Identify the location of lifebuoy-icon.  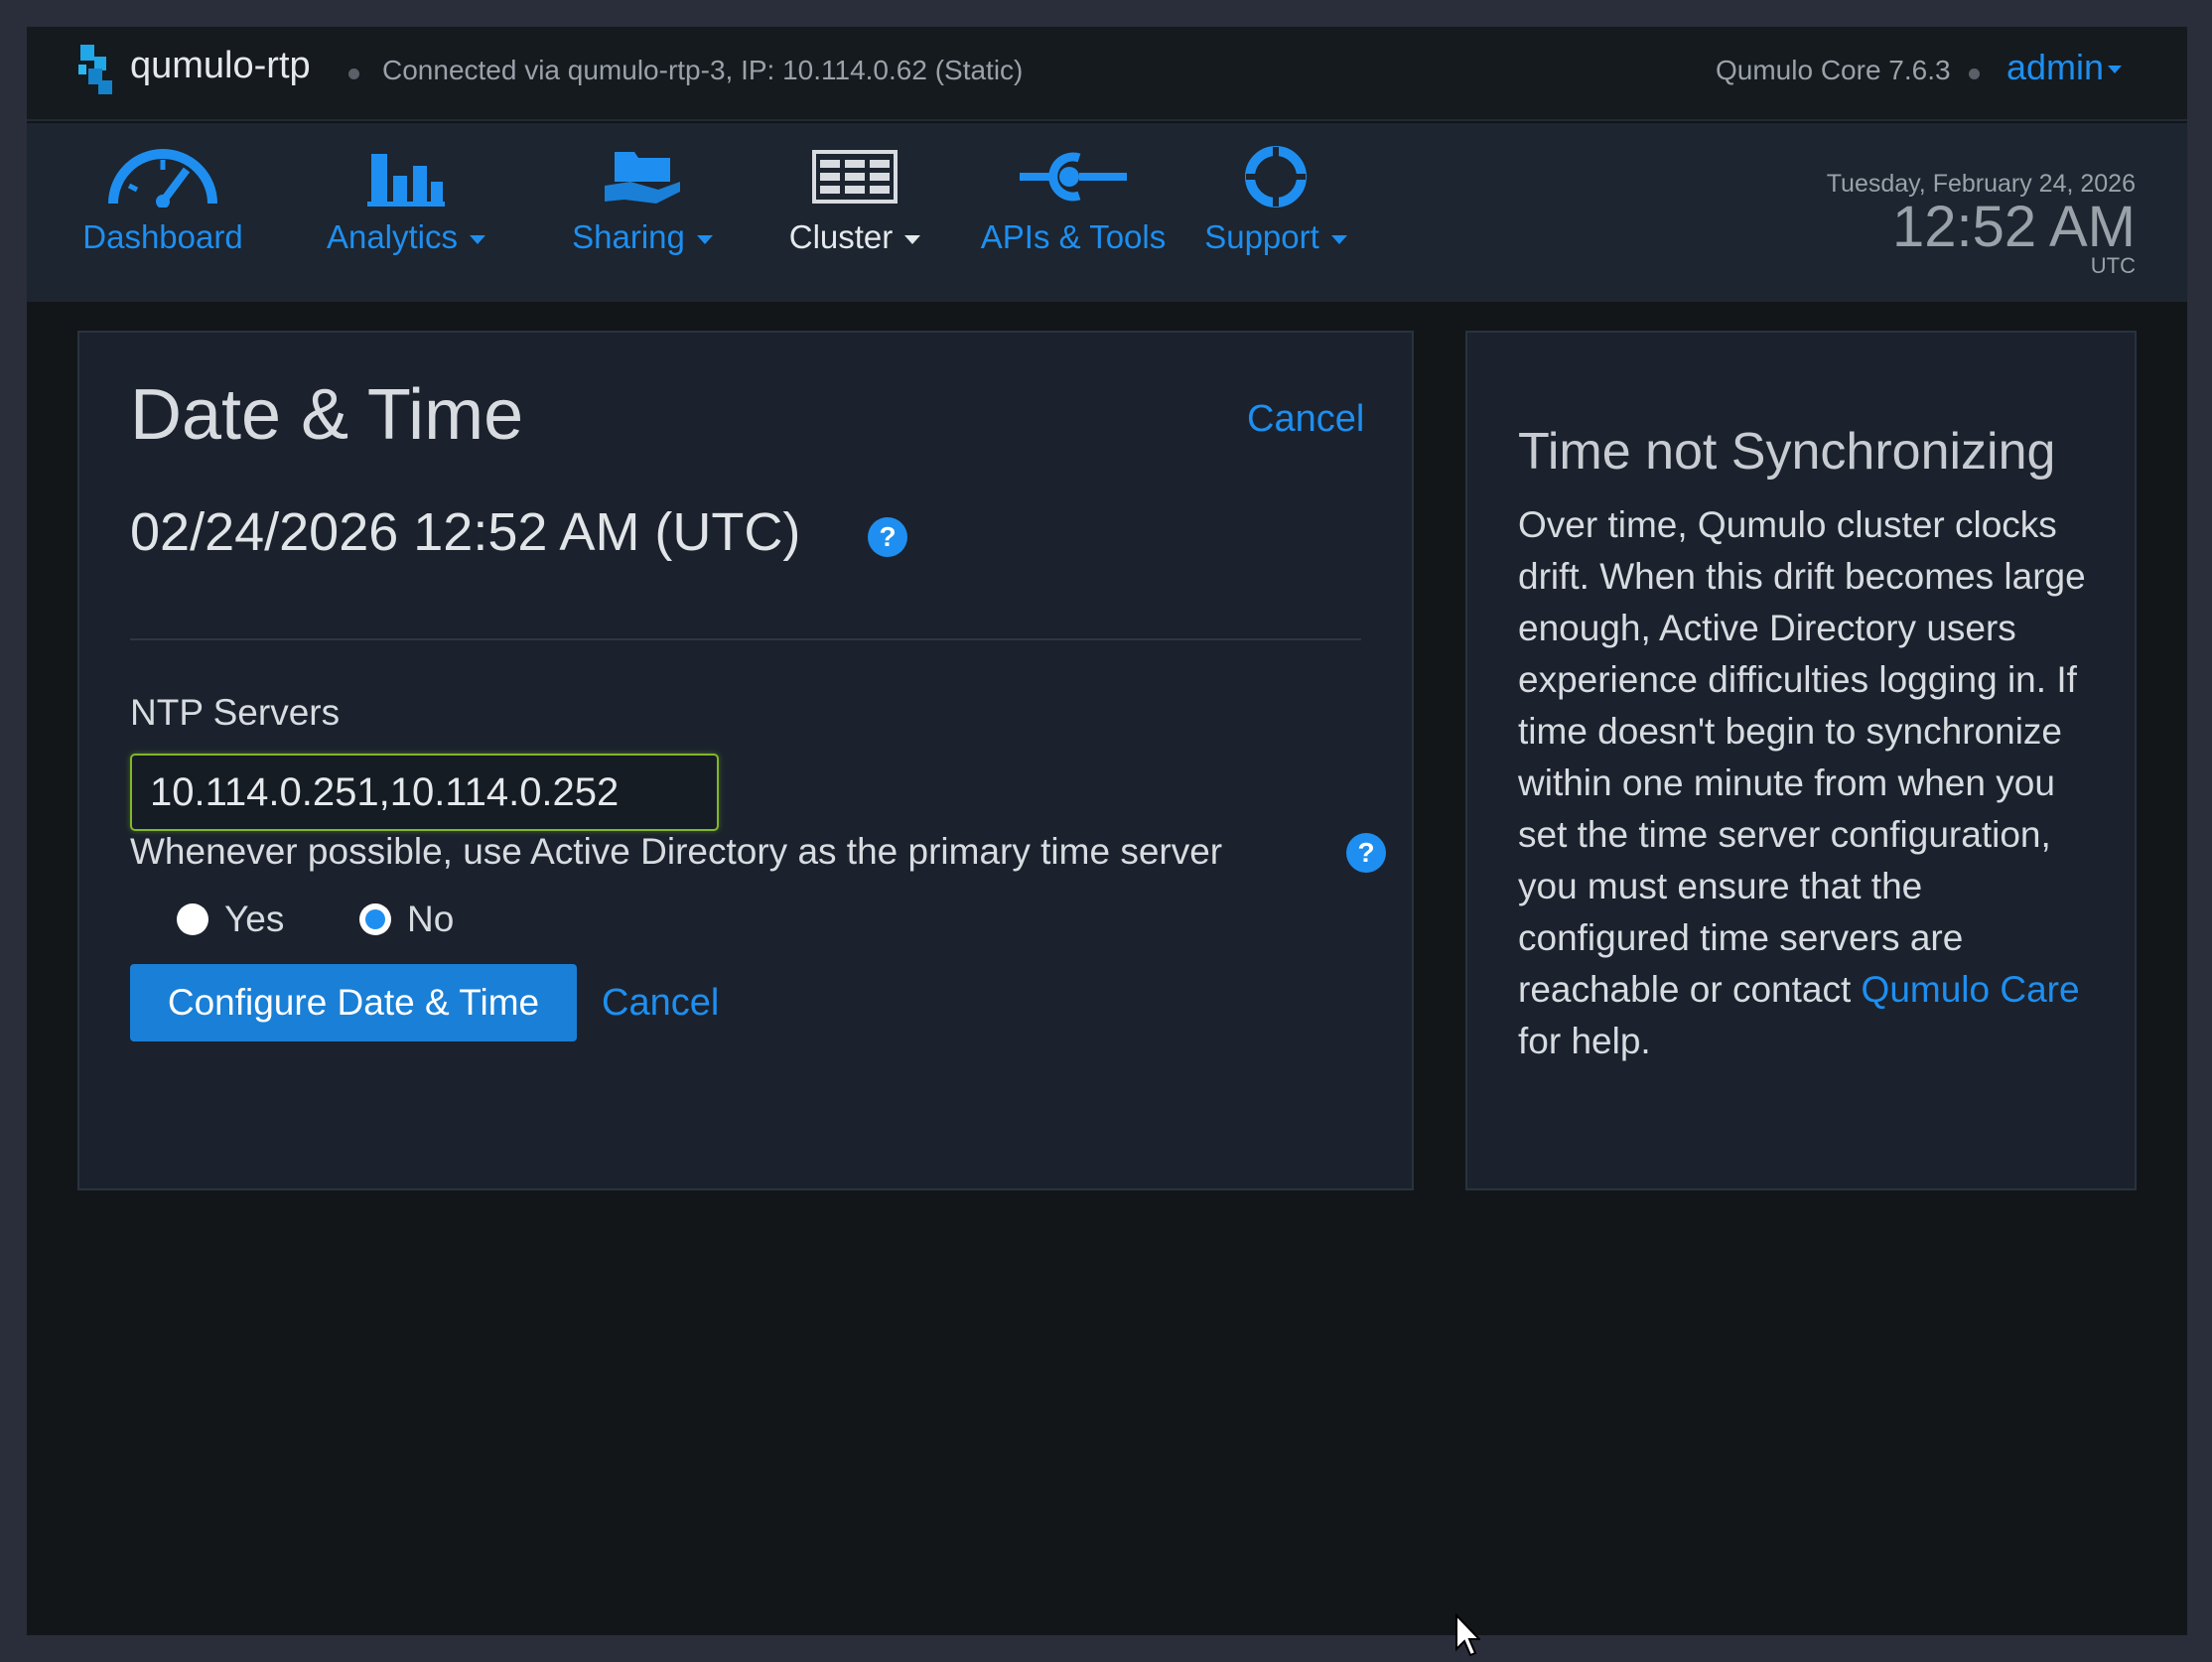
(1275, 176).